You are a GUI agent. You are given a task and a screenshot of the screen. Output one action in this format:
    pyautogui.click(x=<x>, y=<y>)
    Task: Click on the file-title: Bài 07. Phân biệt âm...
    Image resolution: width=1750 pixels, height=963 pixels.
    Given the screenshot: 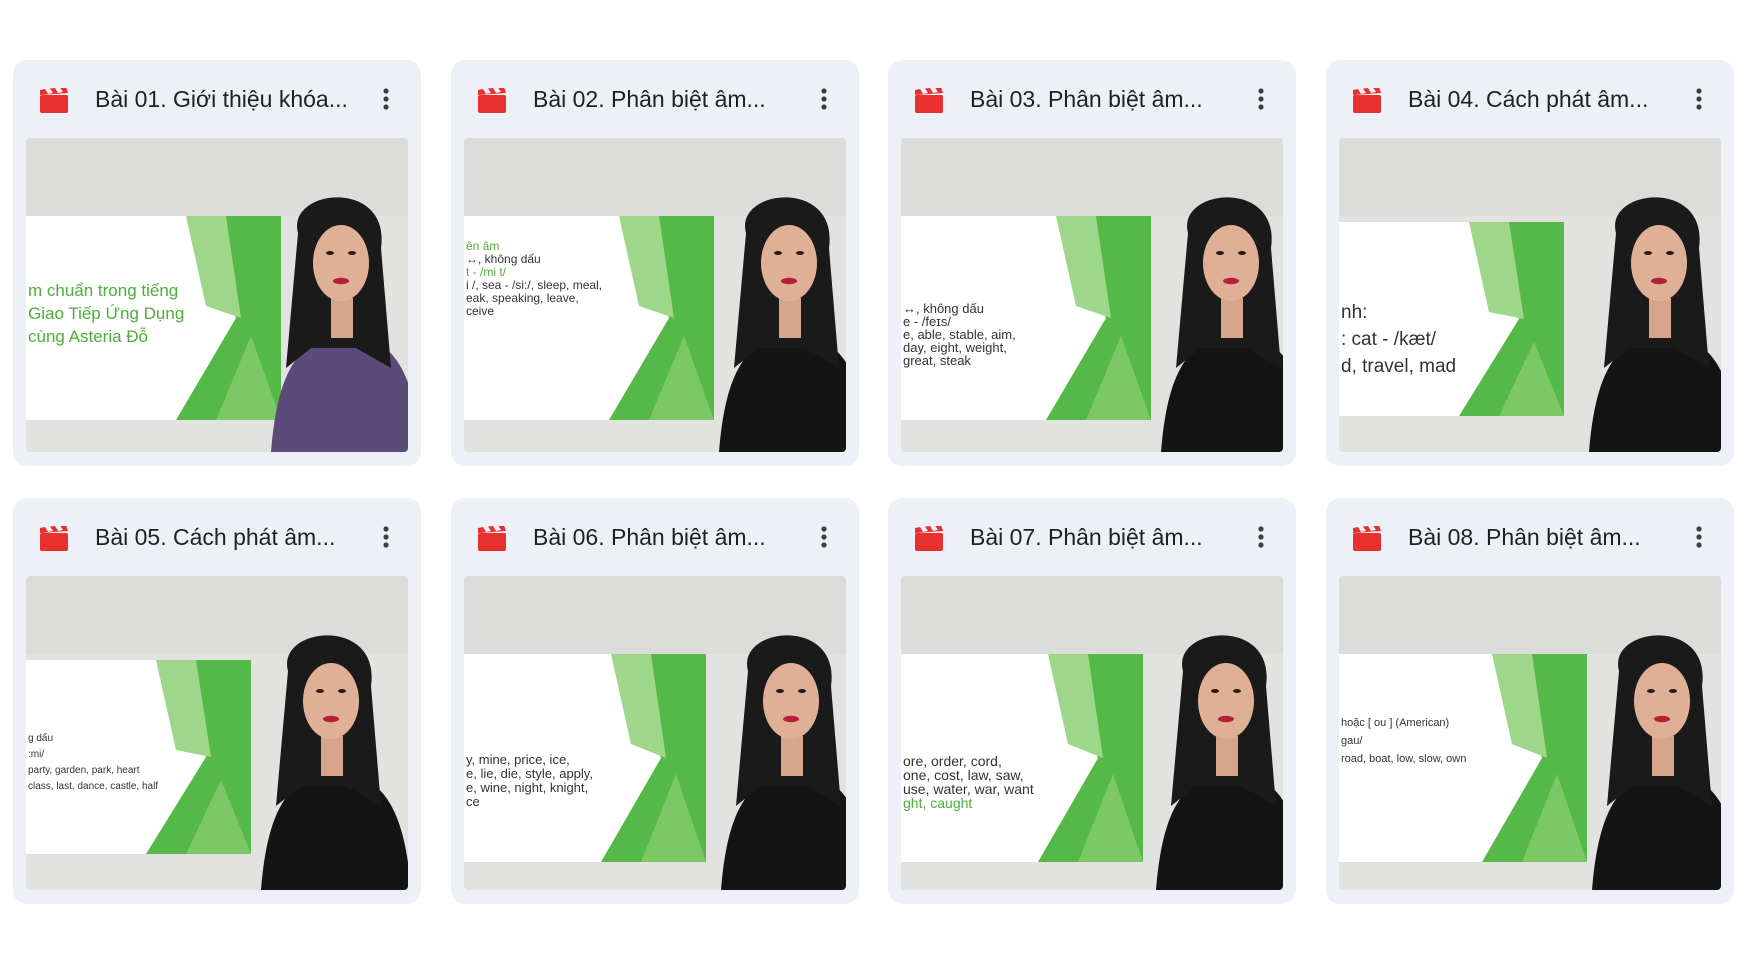 What is the action you would take?
    pyautogui.click(x=1103, y=537)
    